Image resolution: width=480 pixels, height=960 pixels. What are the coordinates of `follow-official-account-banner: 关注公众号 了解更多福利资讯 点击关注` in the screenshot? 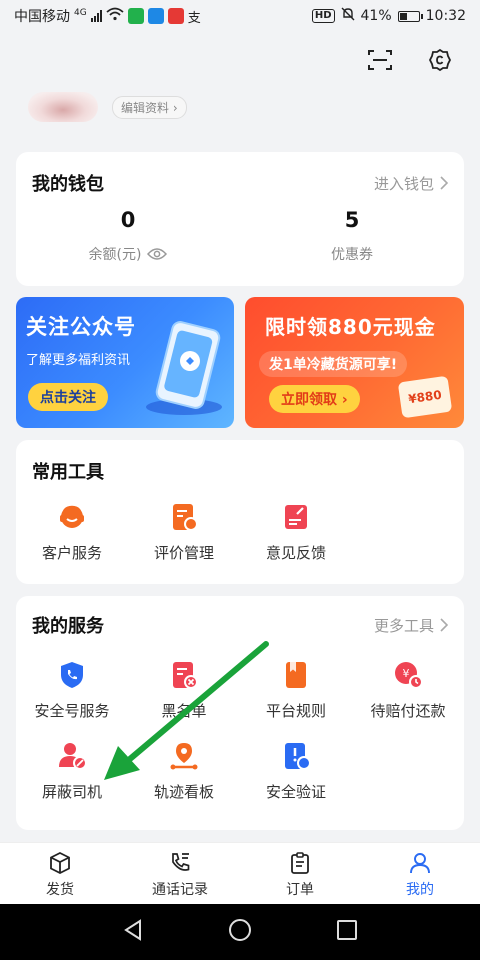 It's located at (125, 362).